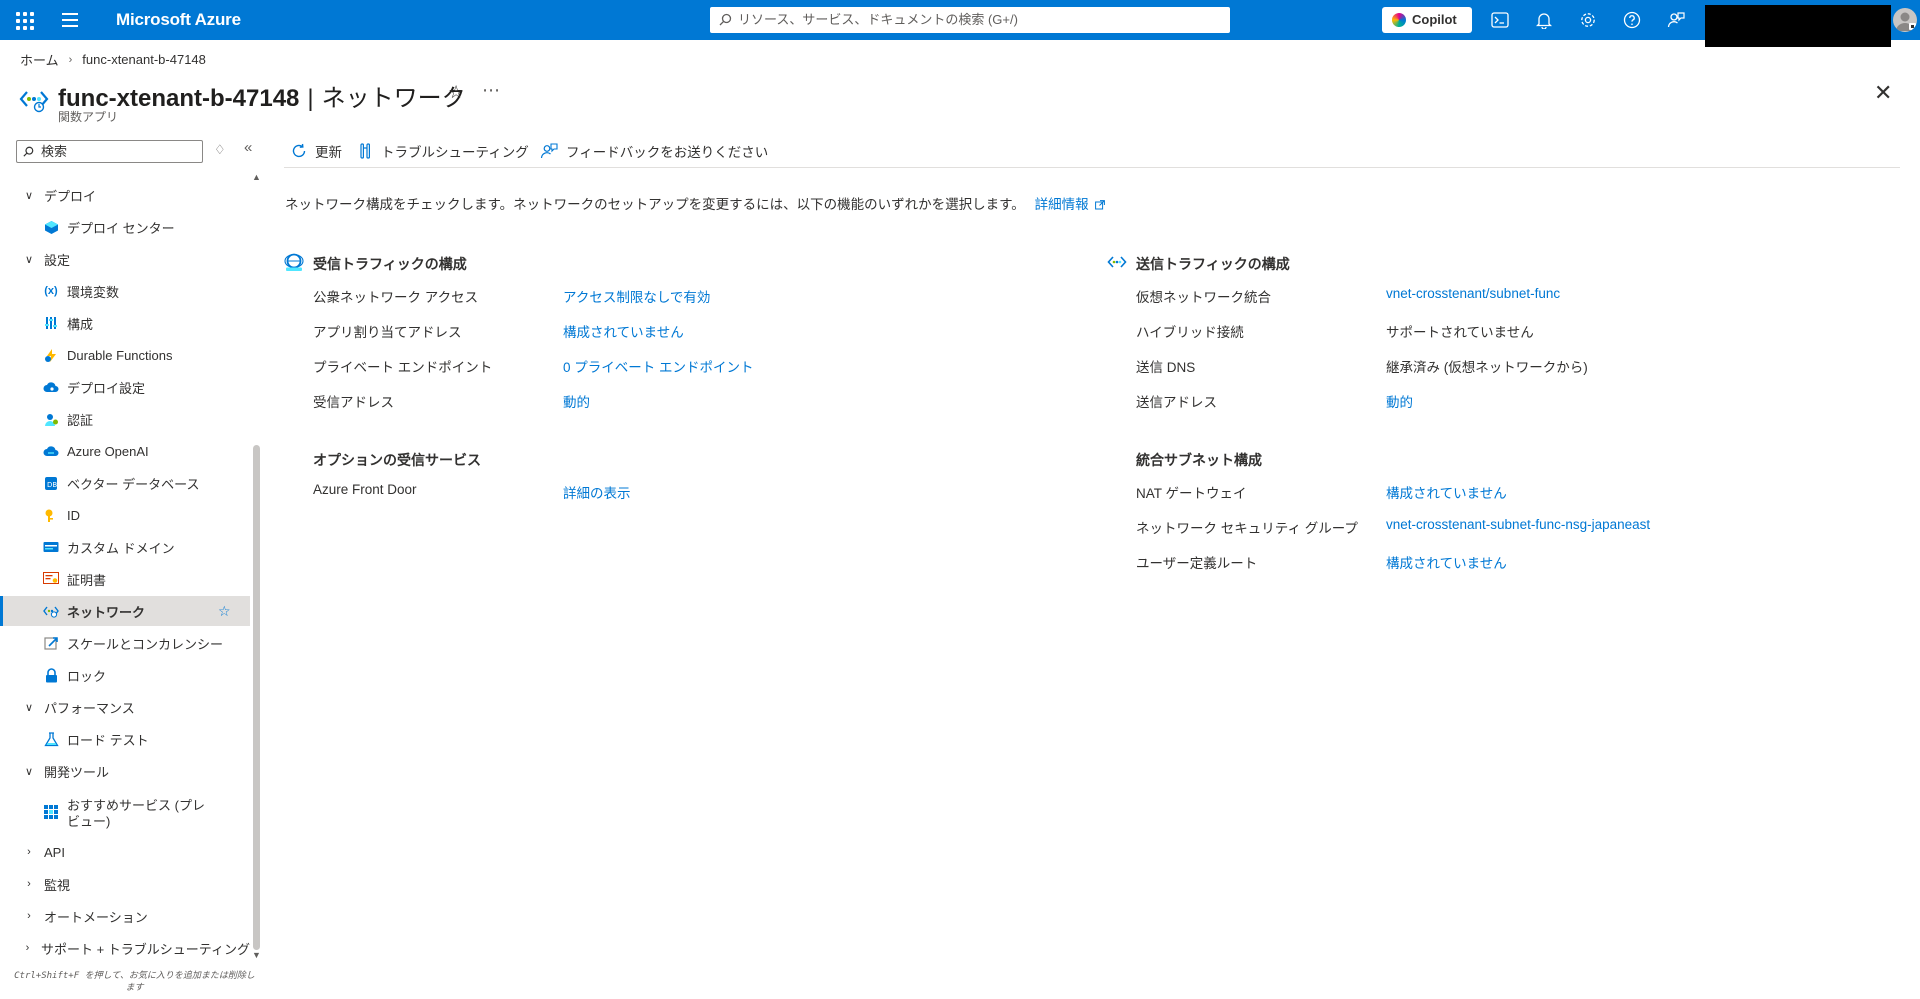 This screenshot has width=1920, height=999. What do you see at coordinates (1798, 26) in the screenshot?
I see `account-redacted-block` at bounding box center [1798, 26].